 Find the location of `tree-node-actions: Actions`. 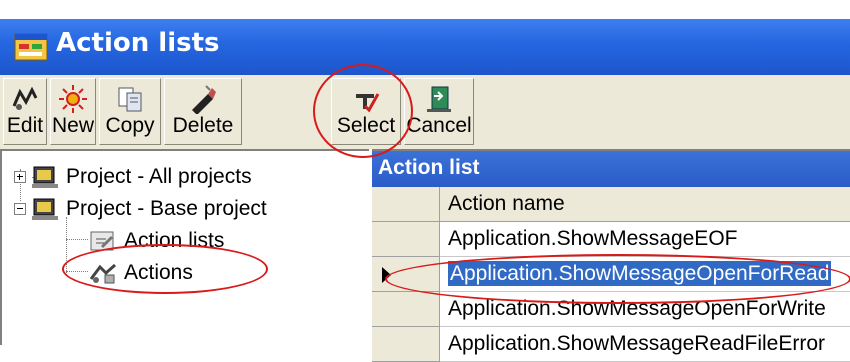

tree-node-actions: Actions is located at coordinates (140, 273).